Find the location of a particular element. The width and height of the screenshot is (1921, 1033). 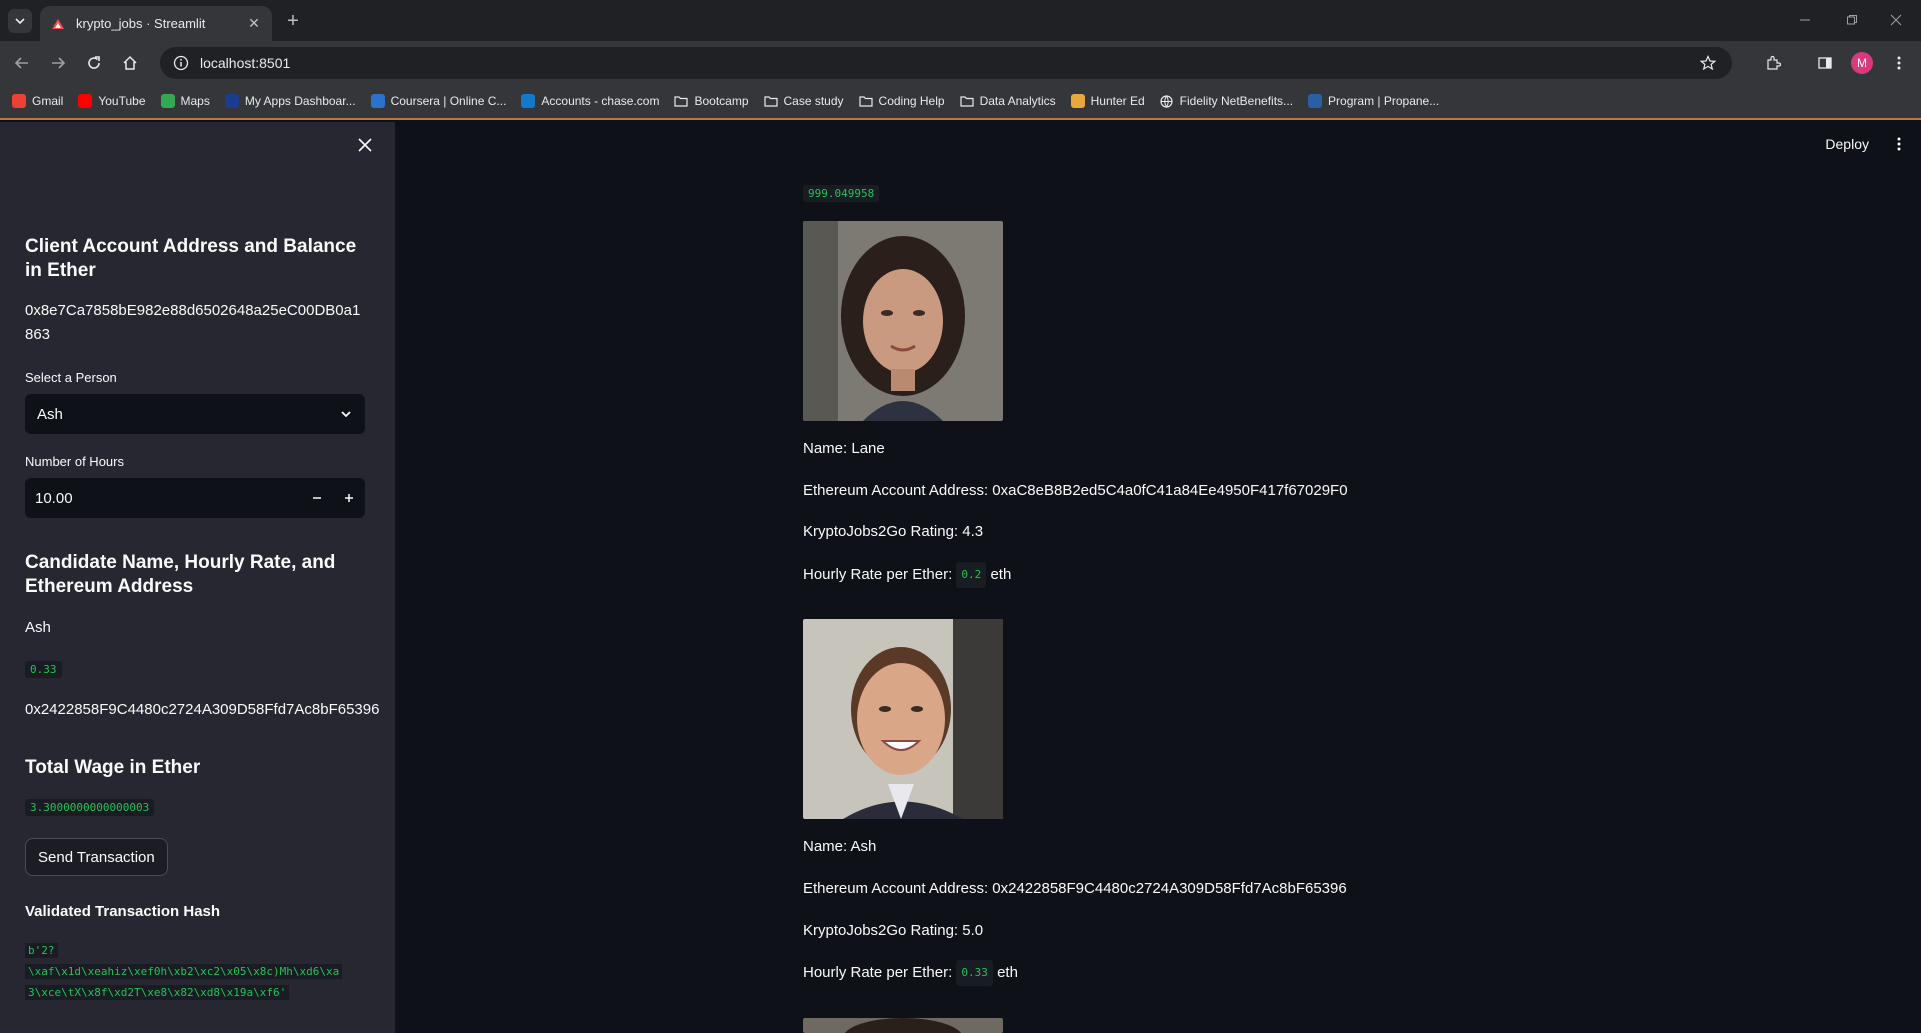

tab-title: krypto_jobs · Streamlit is located at coordinates (141, 23).